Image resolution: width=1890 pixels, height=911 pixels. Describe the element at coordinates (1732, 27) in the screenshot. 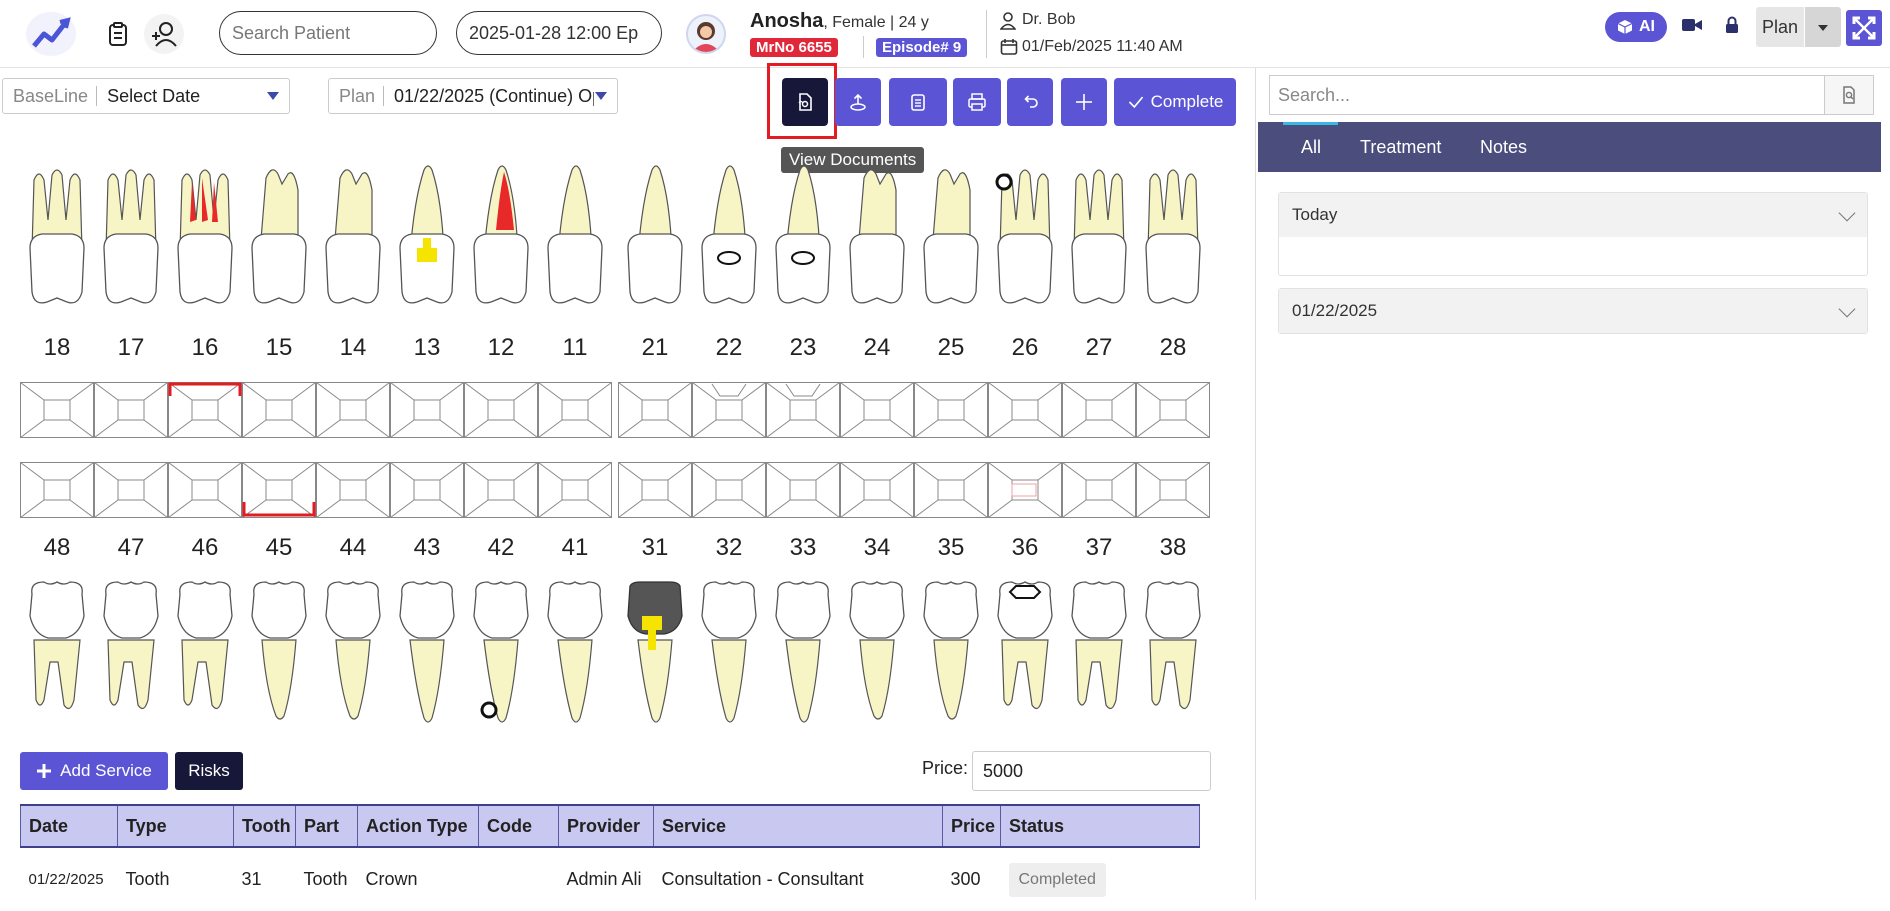

I see `lock-icon` at that location.